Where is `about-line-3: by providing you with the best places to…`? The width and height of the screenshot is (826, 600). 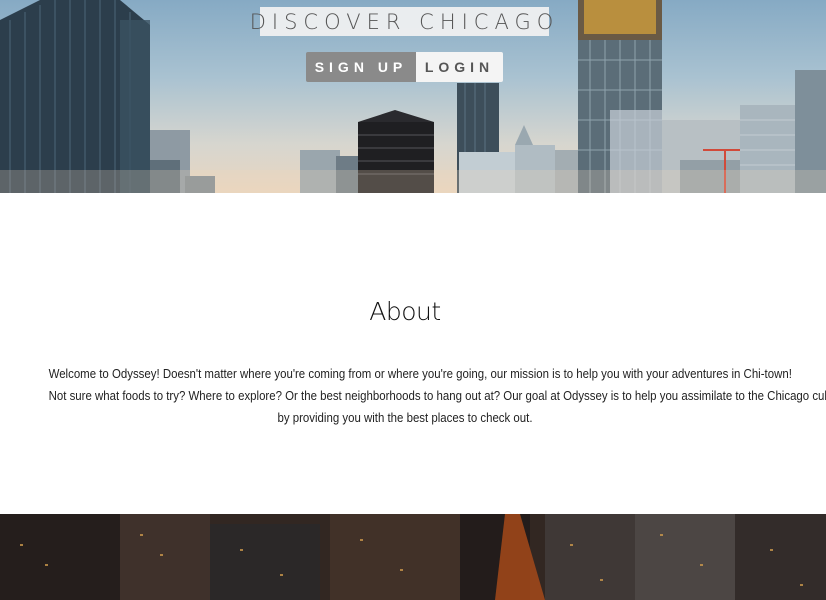 about-line-3: by providing you with the best places to… is located at coordinates (405, 417).